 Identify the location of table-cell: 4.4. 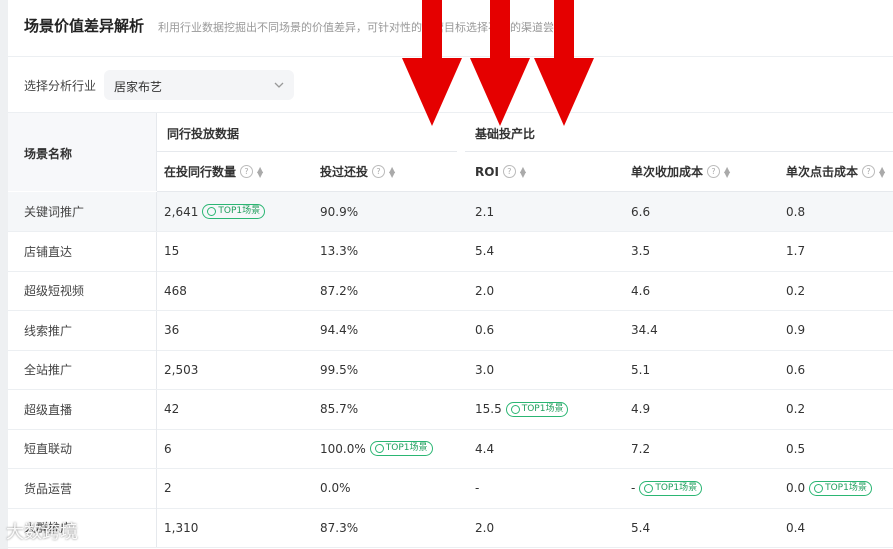
(484, 448).